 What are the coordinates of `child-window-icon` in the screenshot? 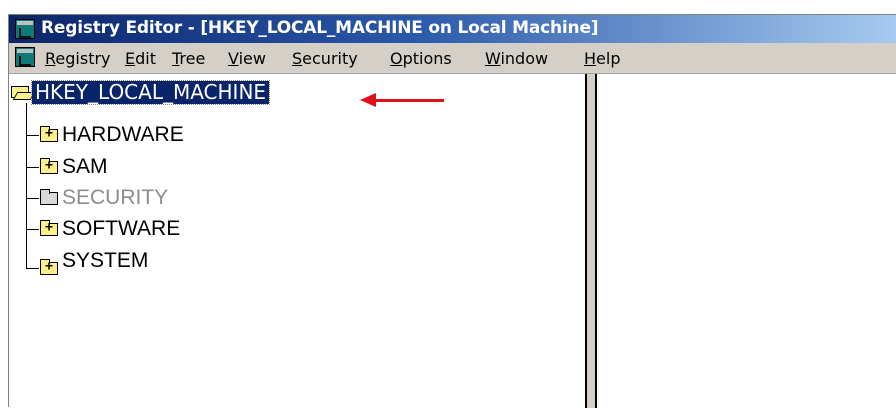 It's located at (25, 57).